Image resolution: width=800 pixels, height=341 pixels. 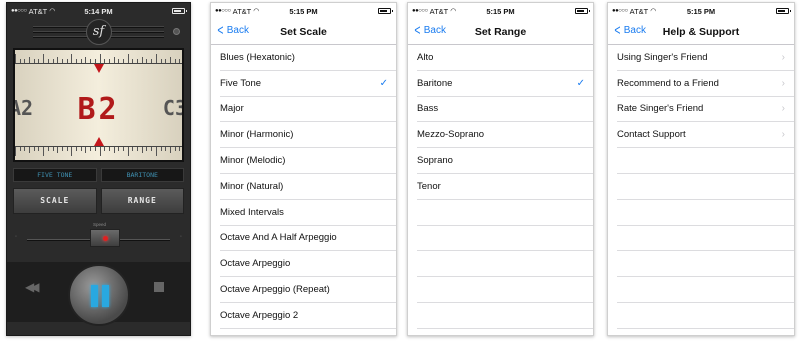 I want to click on list-item: Octave Arpeggio, so click(x=308, y=264).